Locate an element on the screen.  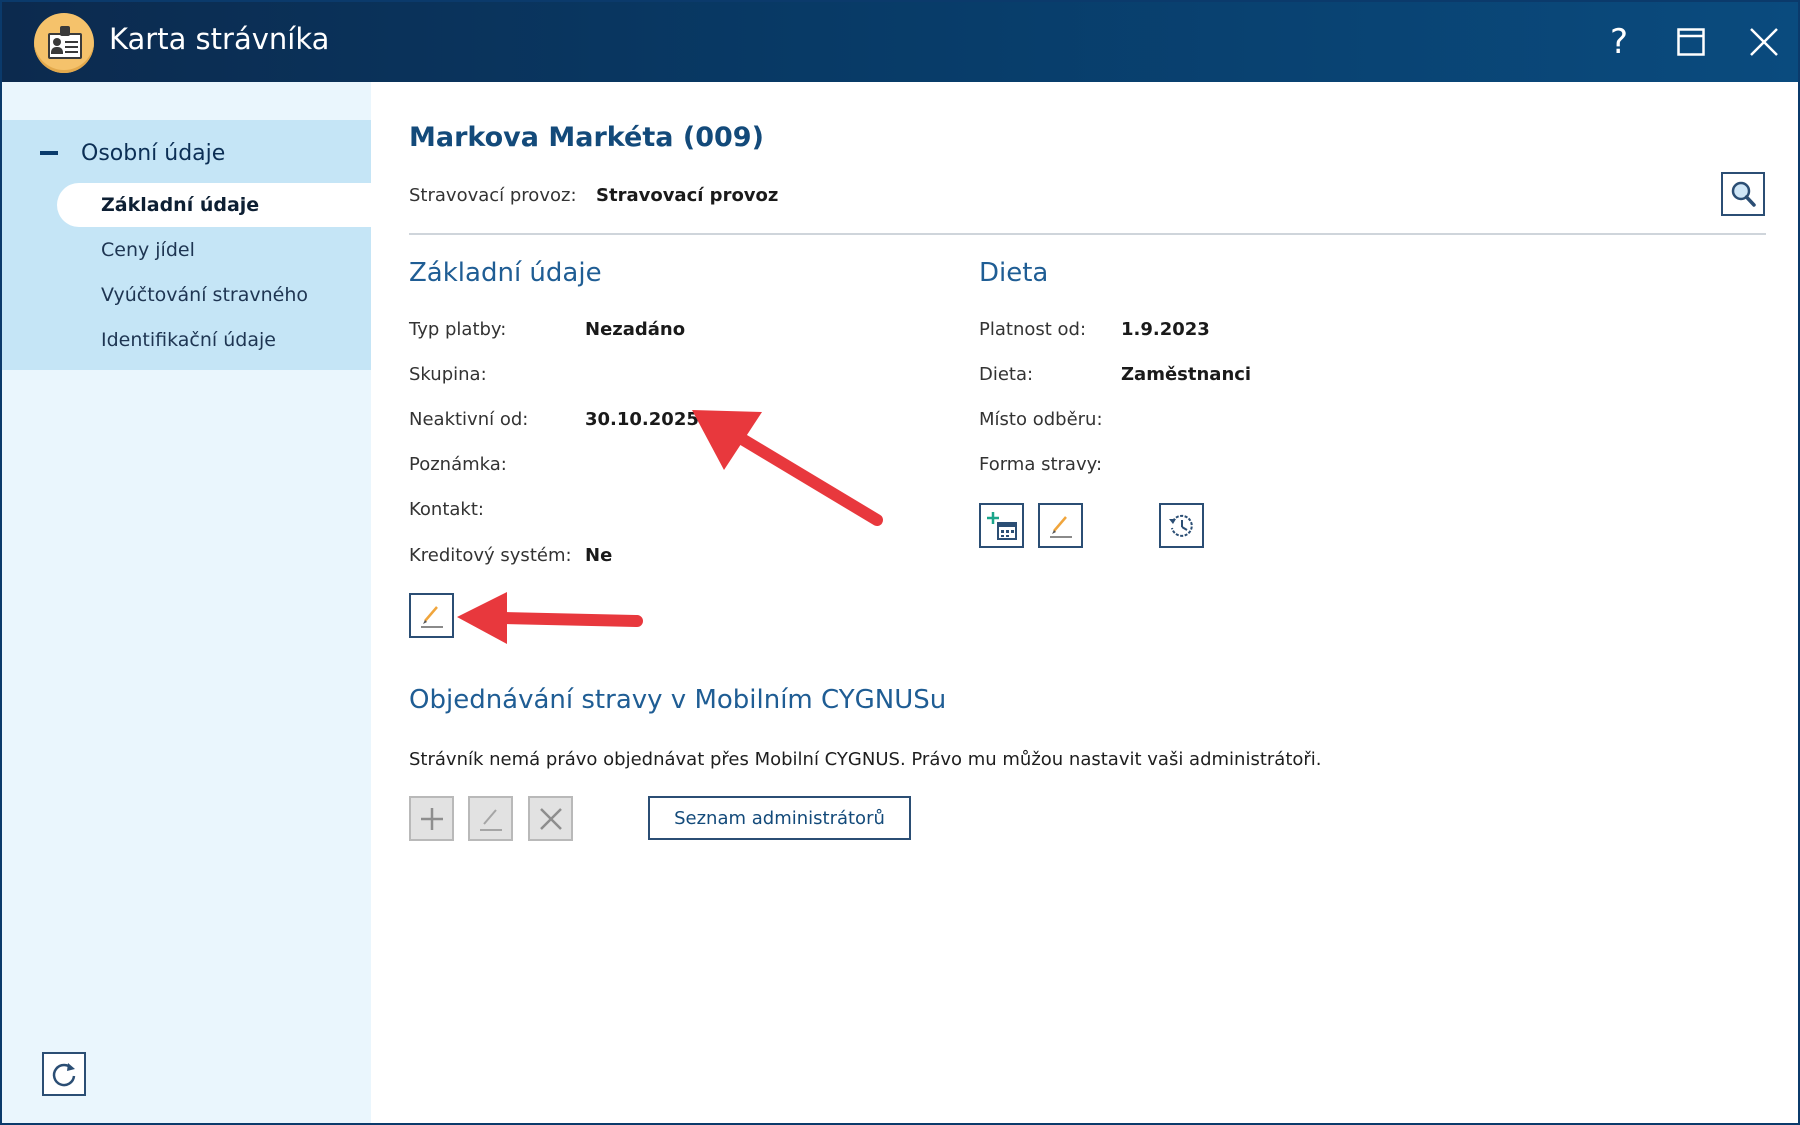
section-title-zakladni: Základní údaje is located at coordinates (505, 273).